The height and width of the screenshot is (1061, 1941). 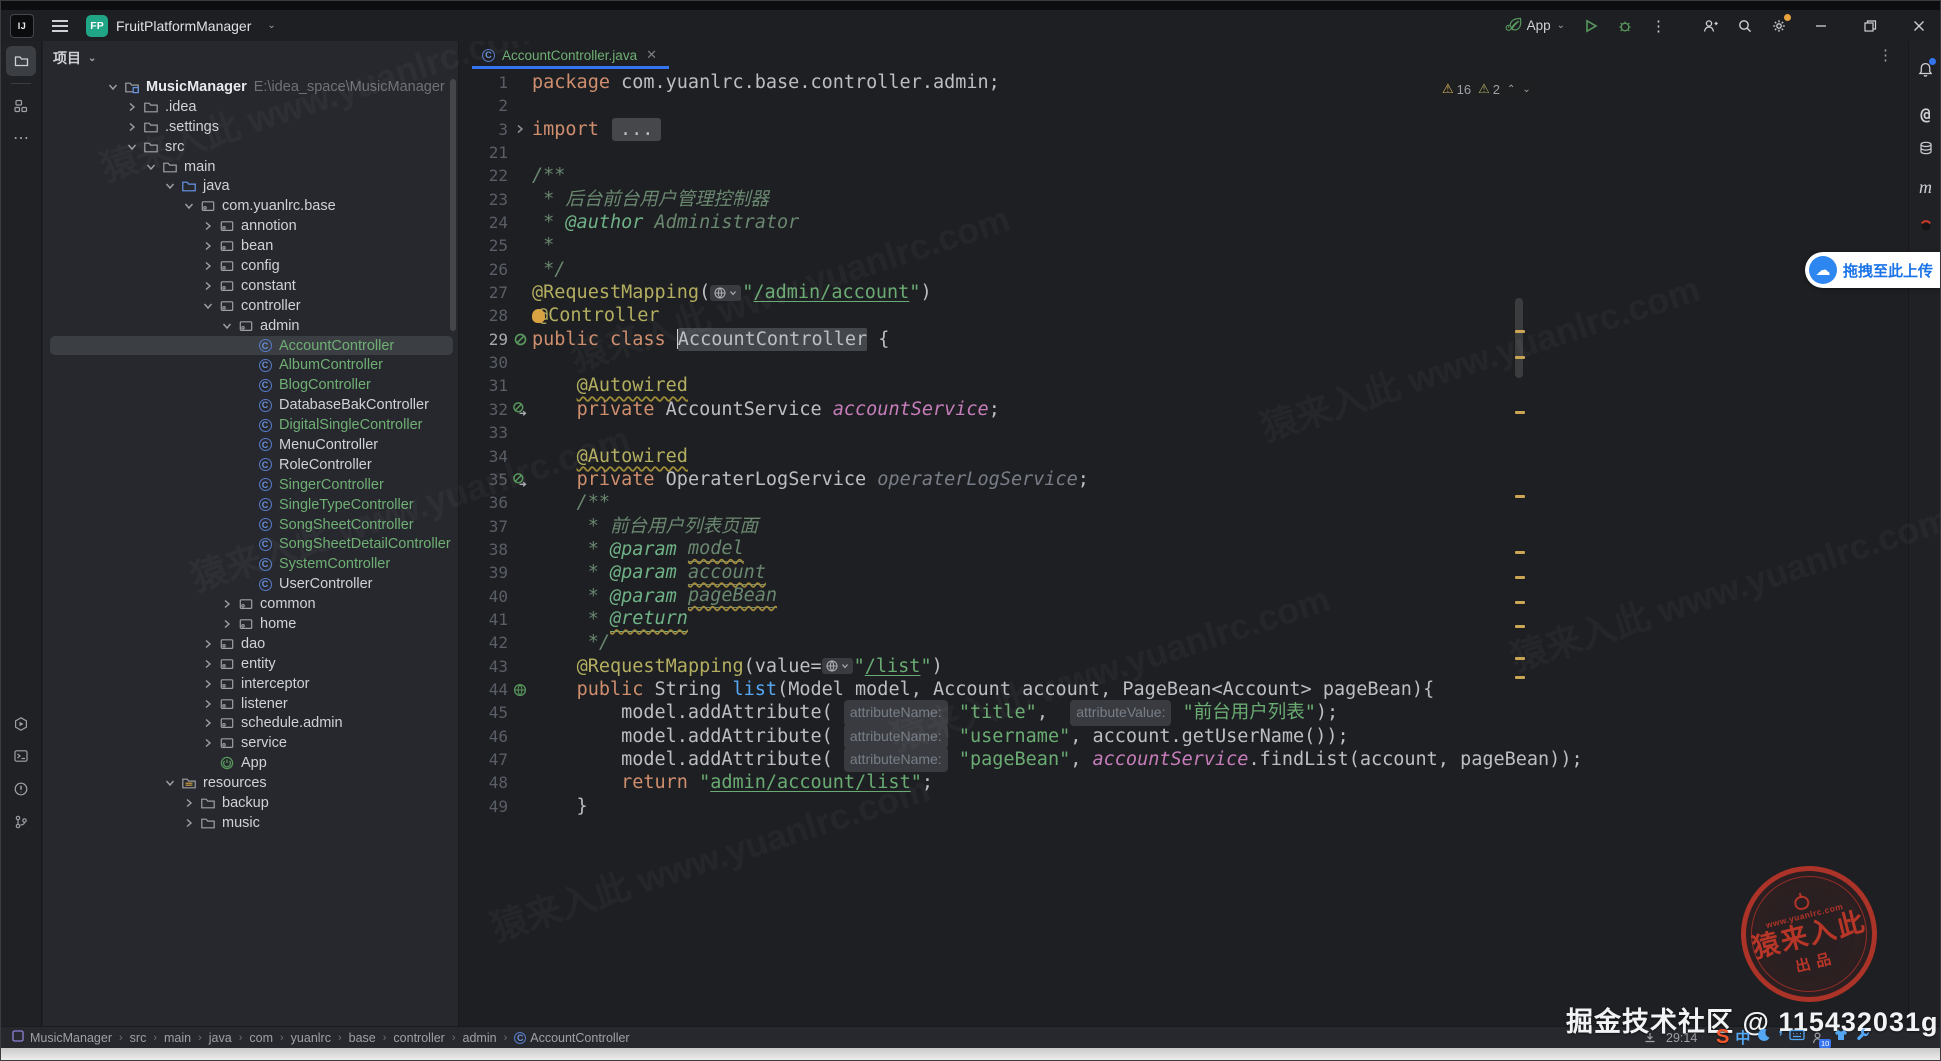 What do you see at coordinates (250, 724) in the screenshot?
I see `tree-item-schedule.admin: schedule.admin` at bounding box center [250, 724].